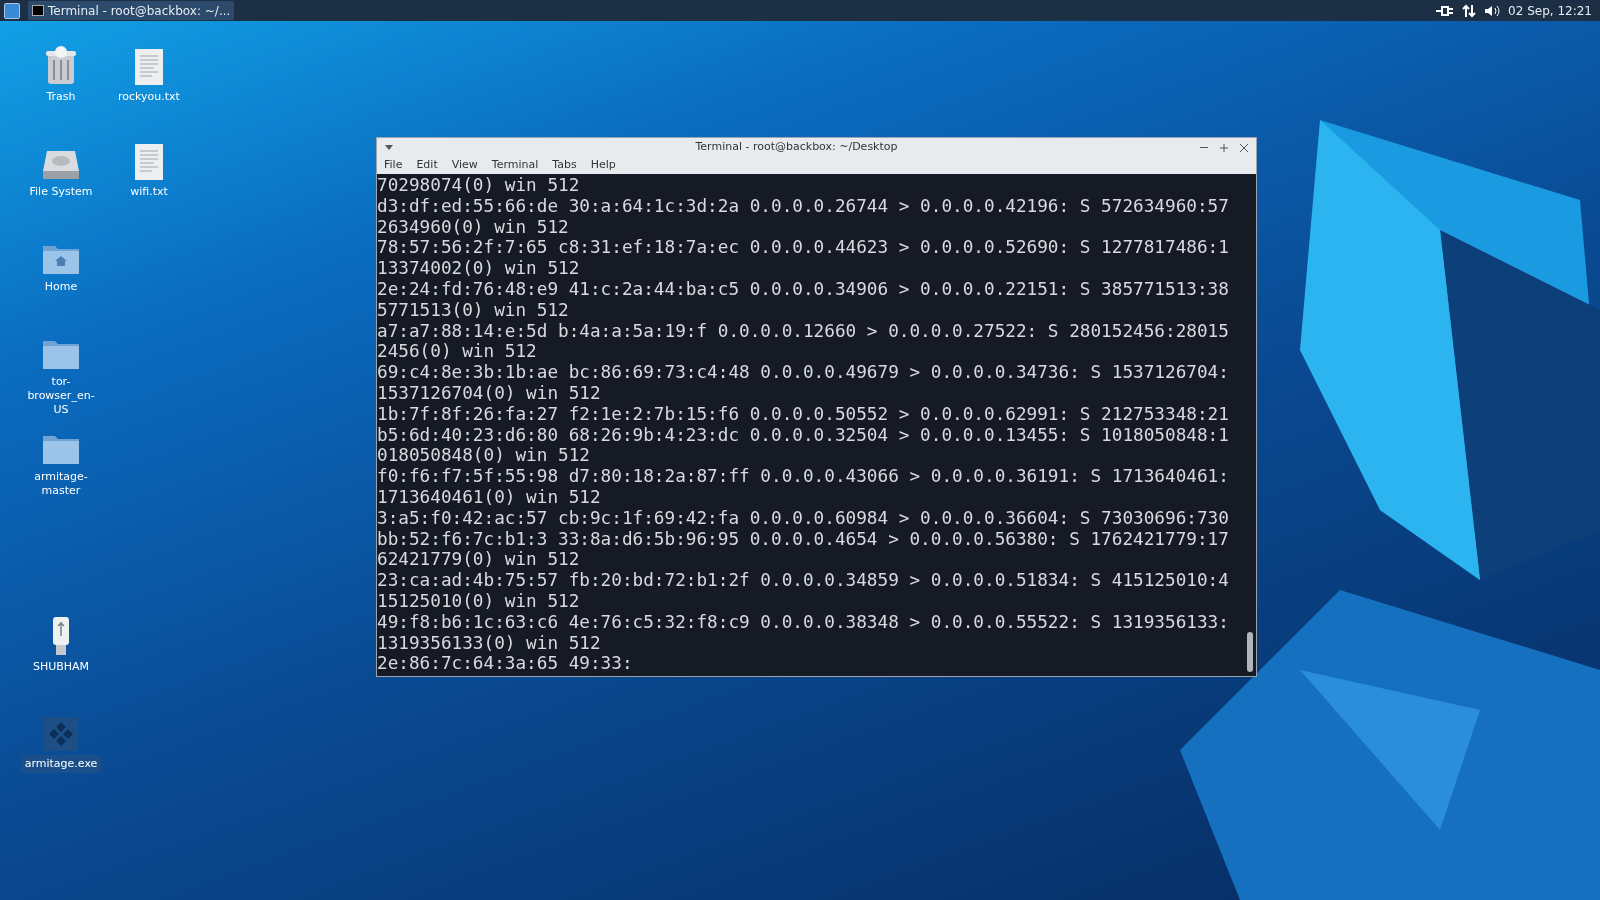 This screenshot has width=1600, height=900. Describe the element at coordinates (61, 764) in the screenshot. I see `desktop-icon-label: armitage.exe` at that location.